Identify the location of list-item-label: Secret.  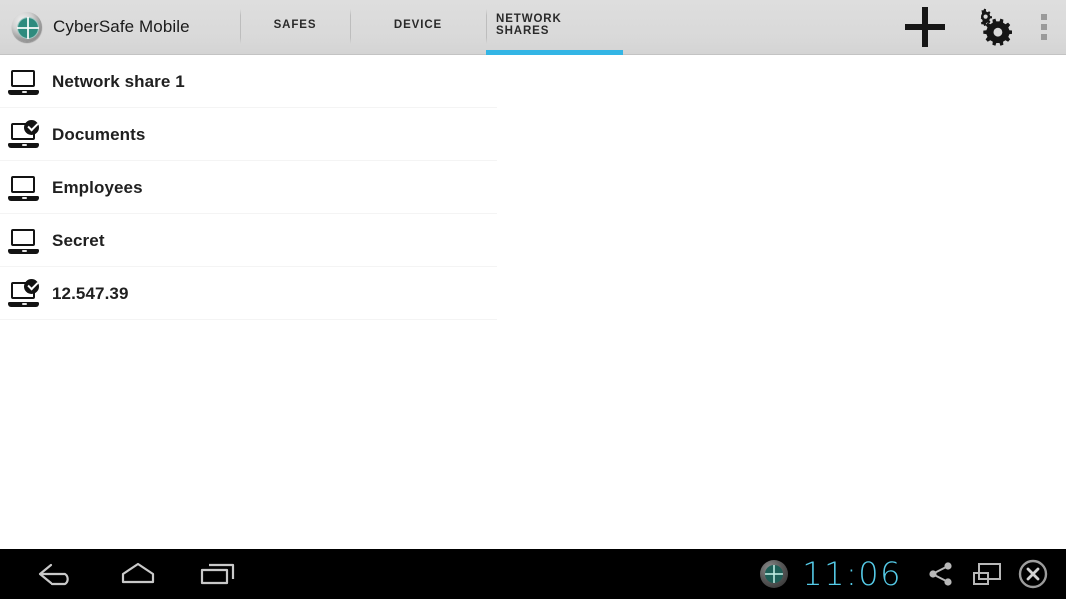
(78, 240).